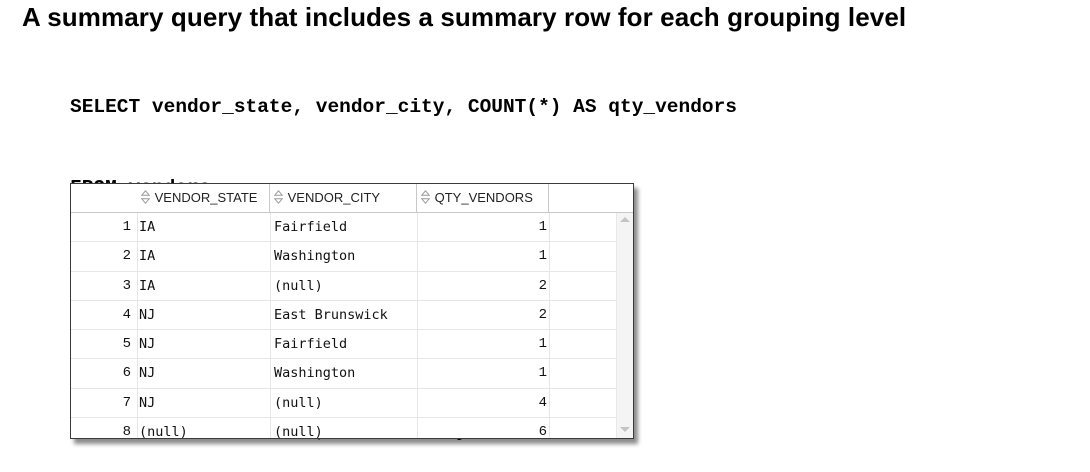  I want to click on row-number: 2, so click(126, 256).